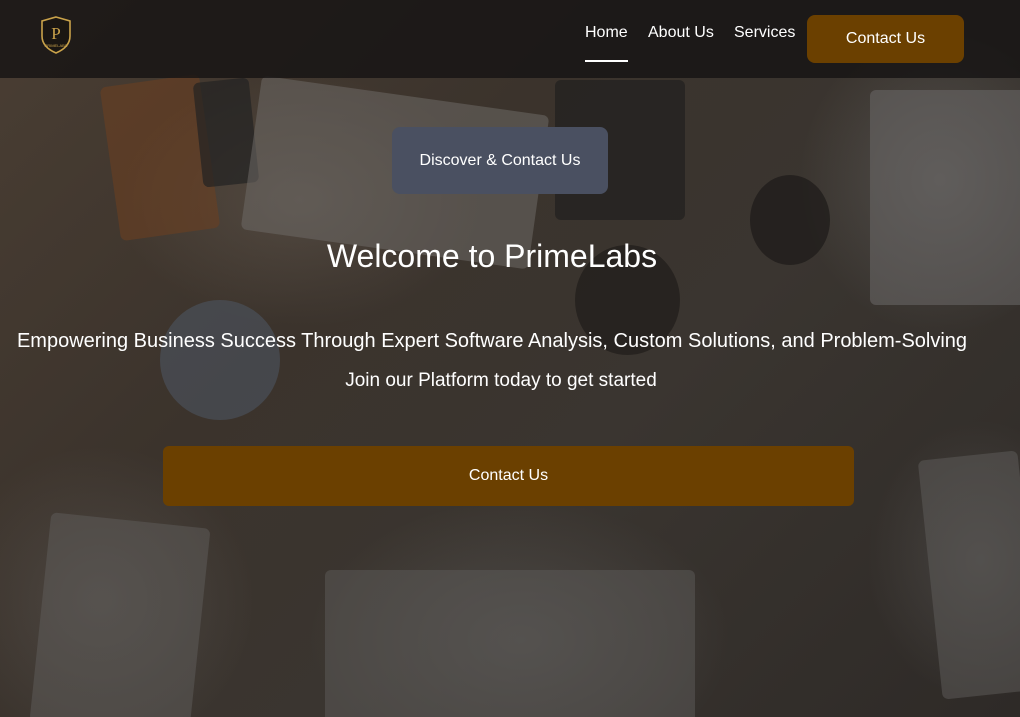  What do you see at coordinates (764, 33) in the screenshot?
I see `nav-link-services: Services` at bounding box center [764, 33].